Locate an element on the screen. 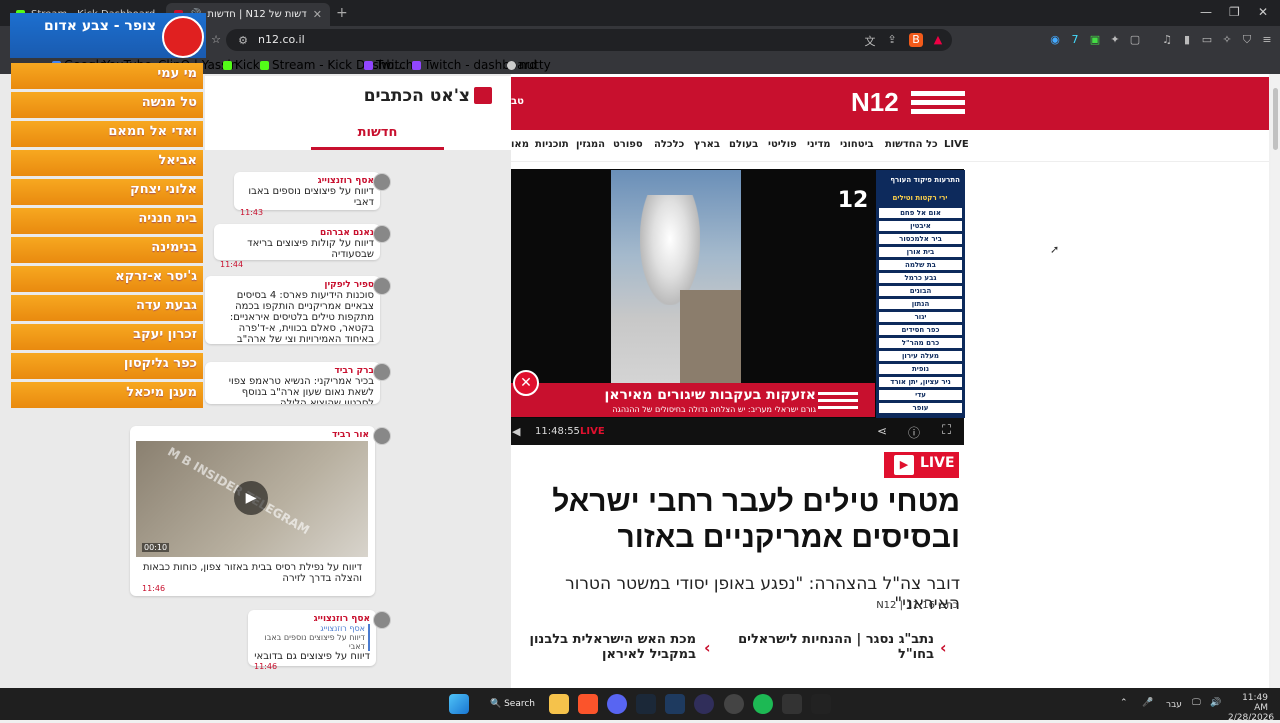  obs-icon is located at coordinates (734, 704).